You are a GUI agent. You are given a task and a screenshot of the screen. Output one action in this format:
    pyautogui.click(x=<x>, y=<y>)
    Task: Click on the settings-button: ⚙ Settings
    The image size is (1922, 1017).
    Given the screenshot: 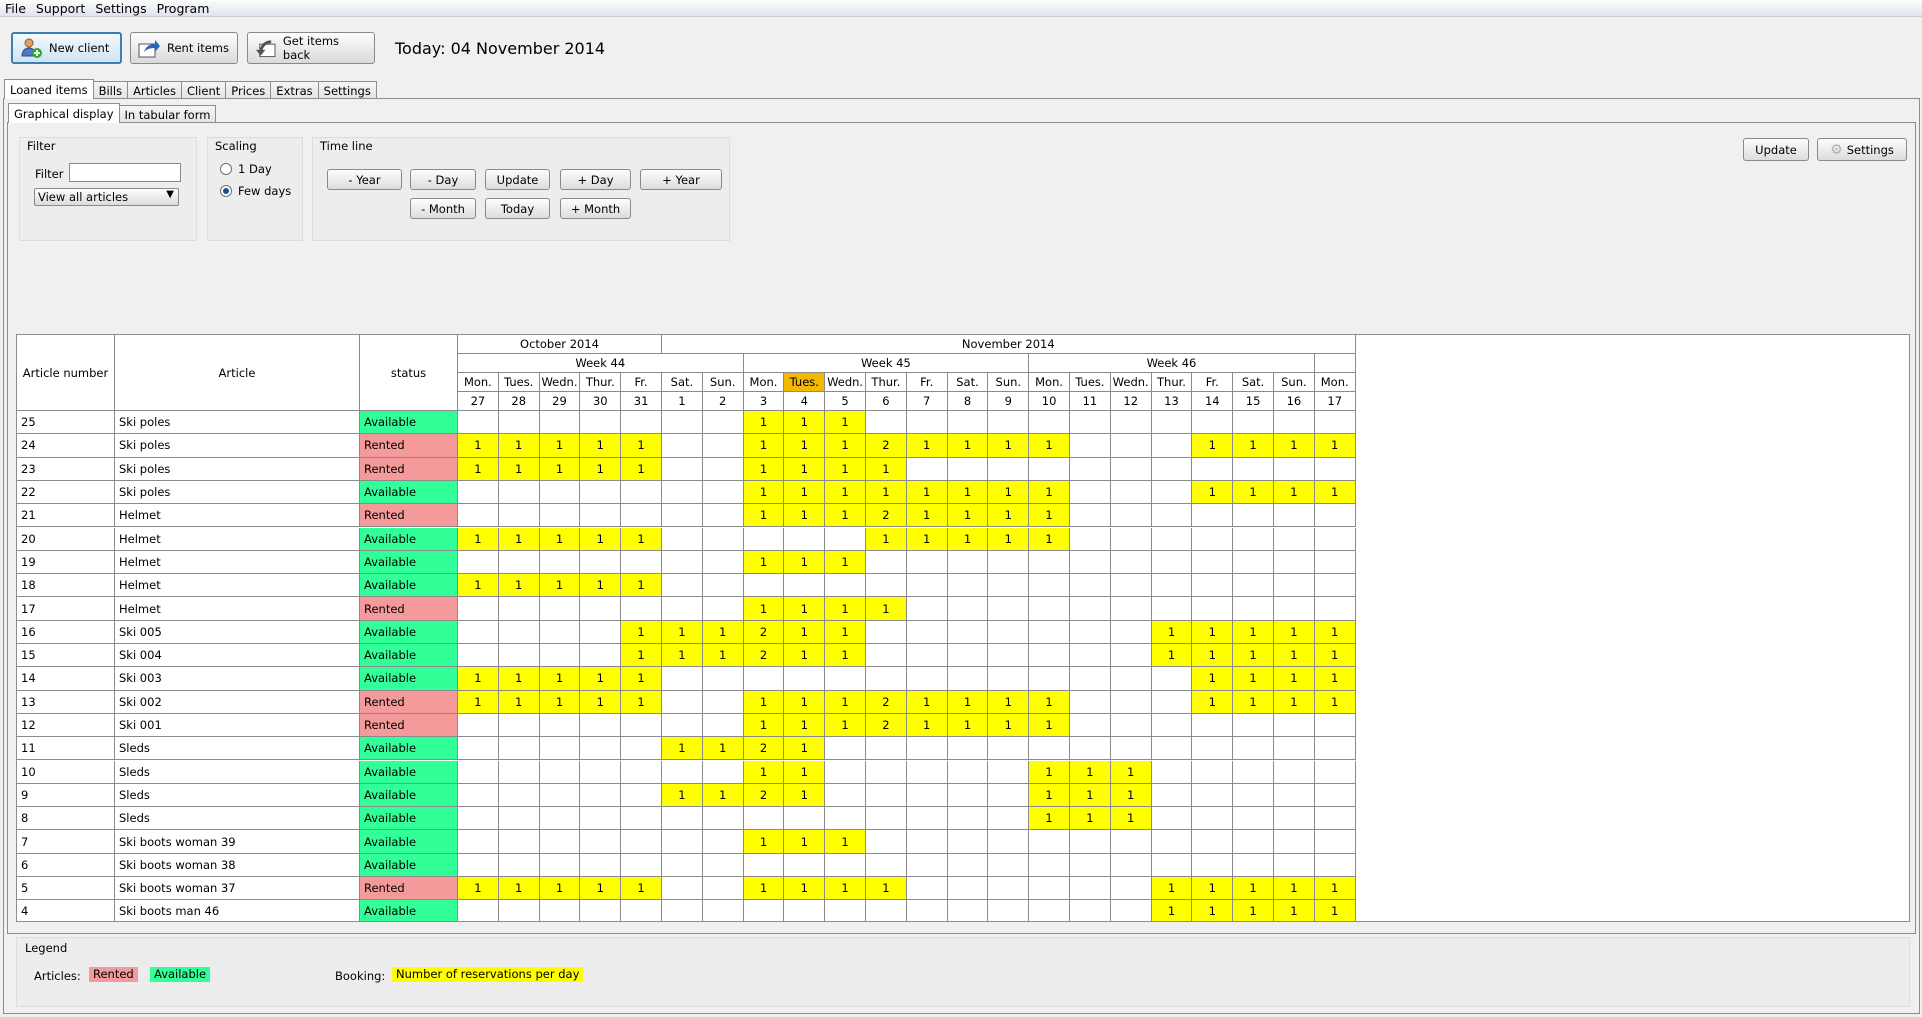 What is the action you would take?
    pyautogui.click(x=1862, y=149)
    